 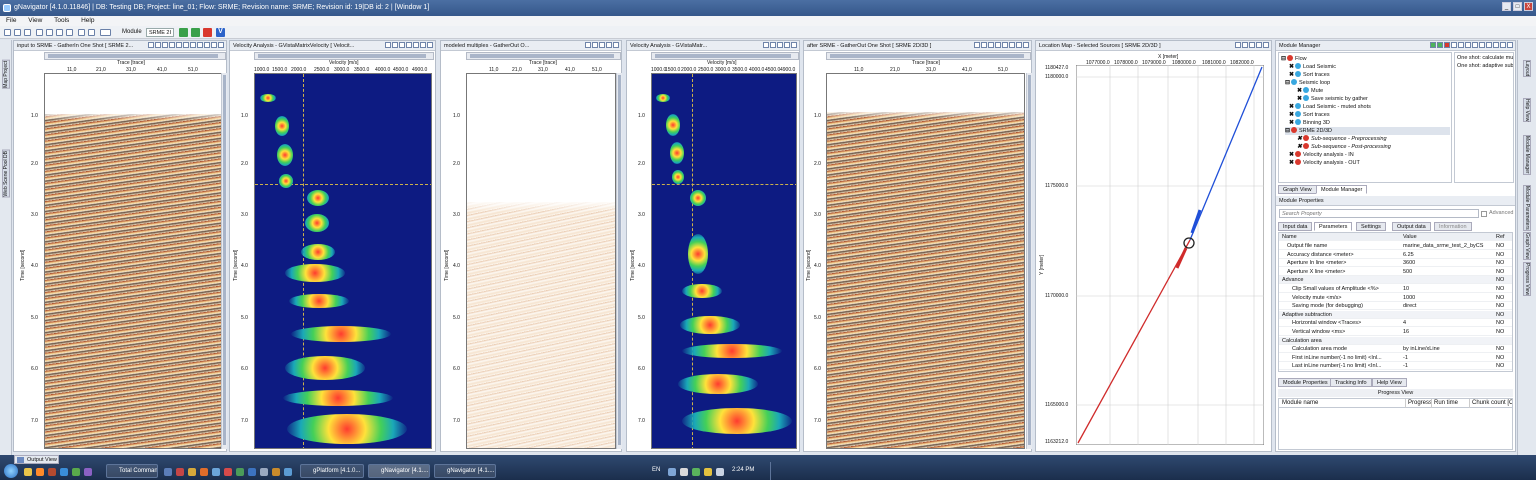 I want to click on network-icon, so click(x=720, y=472).